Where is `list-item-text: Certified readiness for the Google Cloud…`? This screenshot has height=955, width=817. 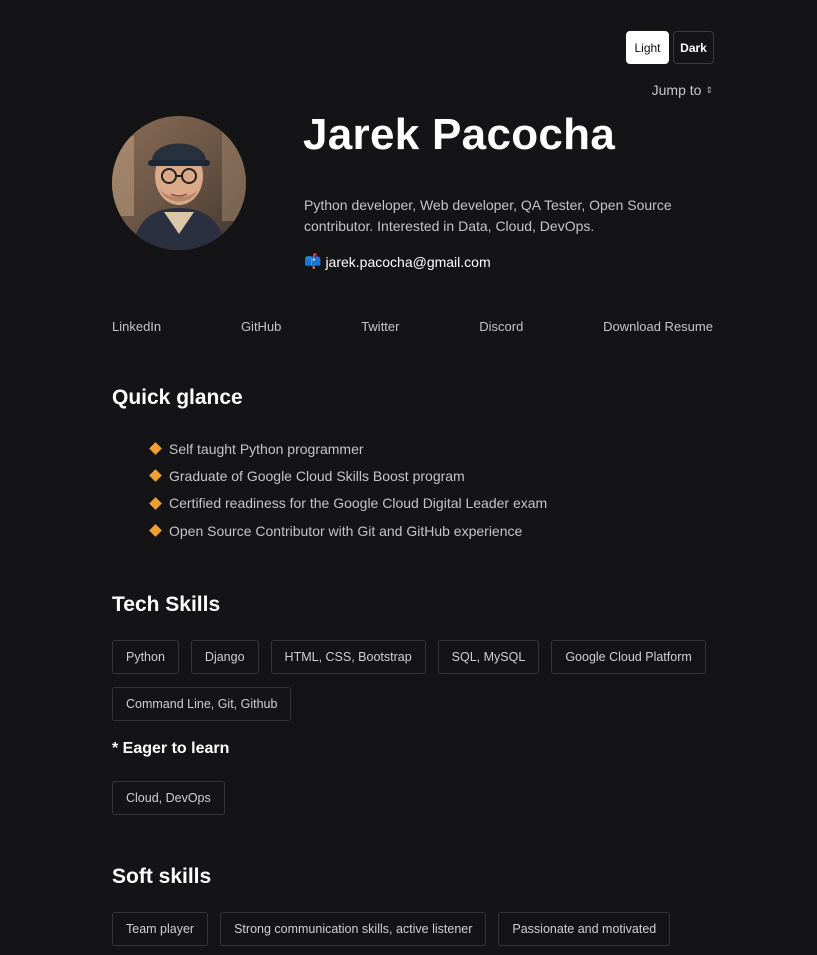
list-item-text: Certified readiness for the Google Cloud… is located at coordinates (358, 503).